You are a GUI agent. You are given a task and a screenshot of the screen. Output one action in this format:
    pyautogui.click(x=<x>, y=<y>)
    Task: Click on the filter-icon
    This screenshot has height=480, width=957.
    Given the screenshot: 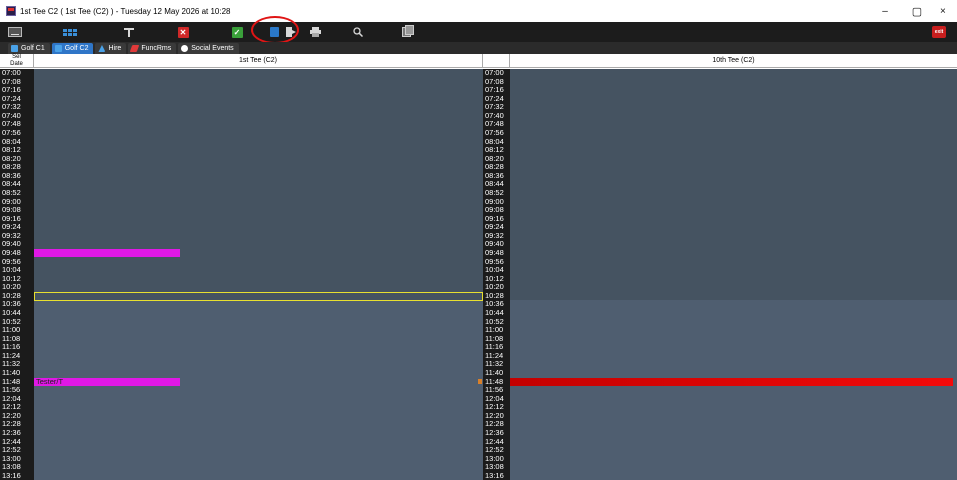 What is the action you would take?
    pyautogui.click(x=129, y=32)
    